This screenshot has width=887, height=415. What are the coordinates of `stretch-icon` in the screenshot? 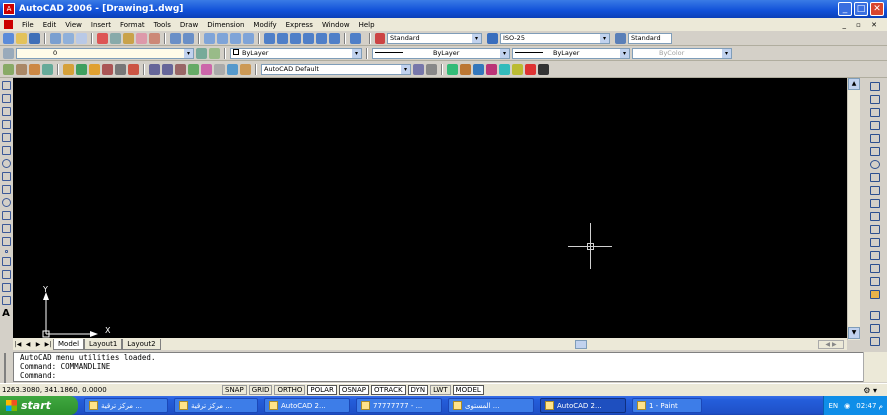 It's located at (874, 190).